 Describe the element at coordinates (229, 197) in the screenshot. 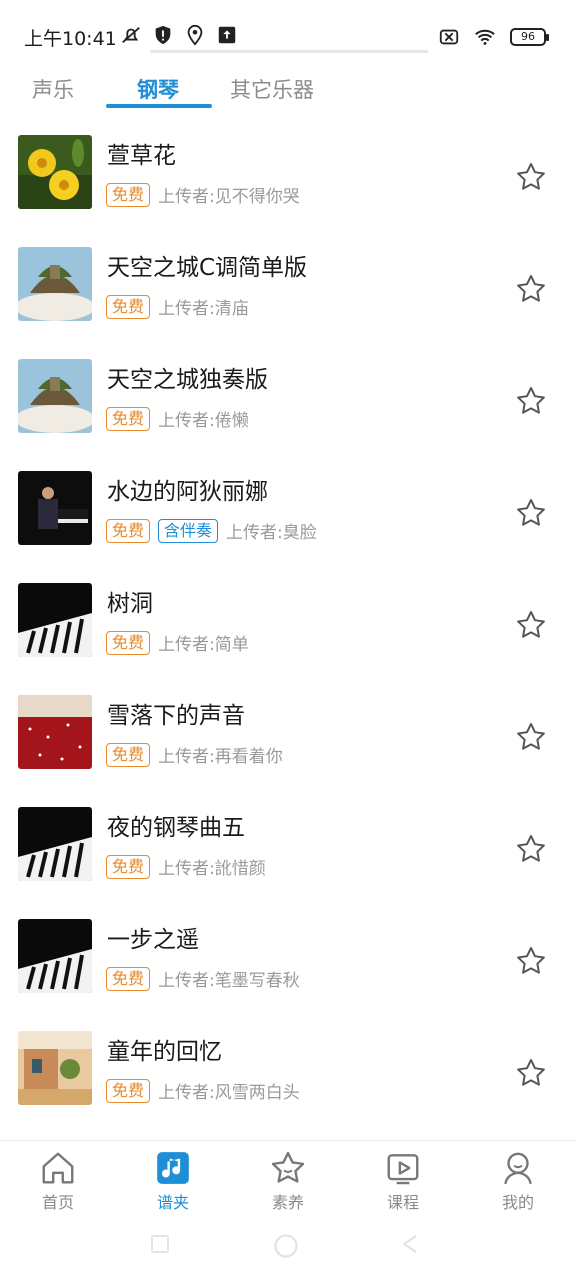

I see `uploader-label: 上传者:见不得你哭` at that location.